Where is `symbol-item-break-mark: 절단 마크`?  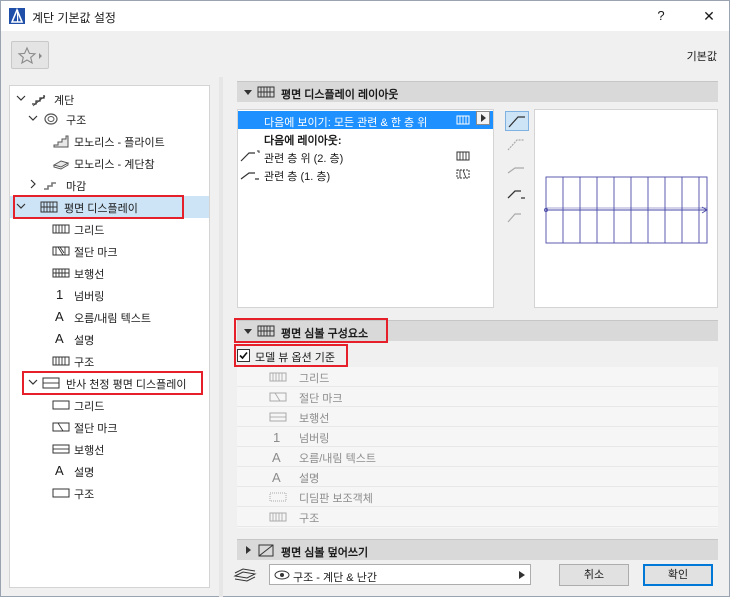
symbol-item-break-mark: 절단 마크 is located at coordinates (477, 397).